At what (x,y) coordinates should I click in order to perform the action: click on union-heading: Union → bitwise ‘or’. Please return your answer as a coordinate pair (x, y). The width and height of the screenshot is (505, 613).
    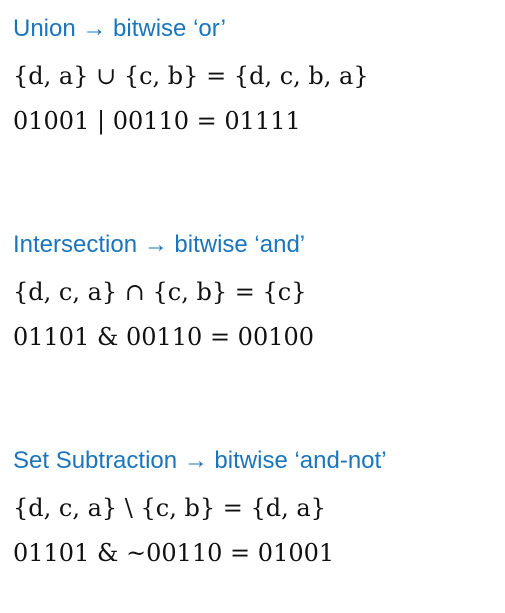
    Looking at the image, I should click on (119, 28).